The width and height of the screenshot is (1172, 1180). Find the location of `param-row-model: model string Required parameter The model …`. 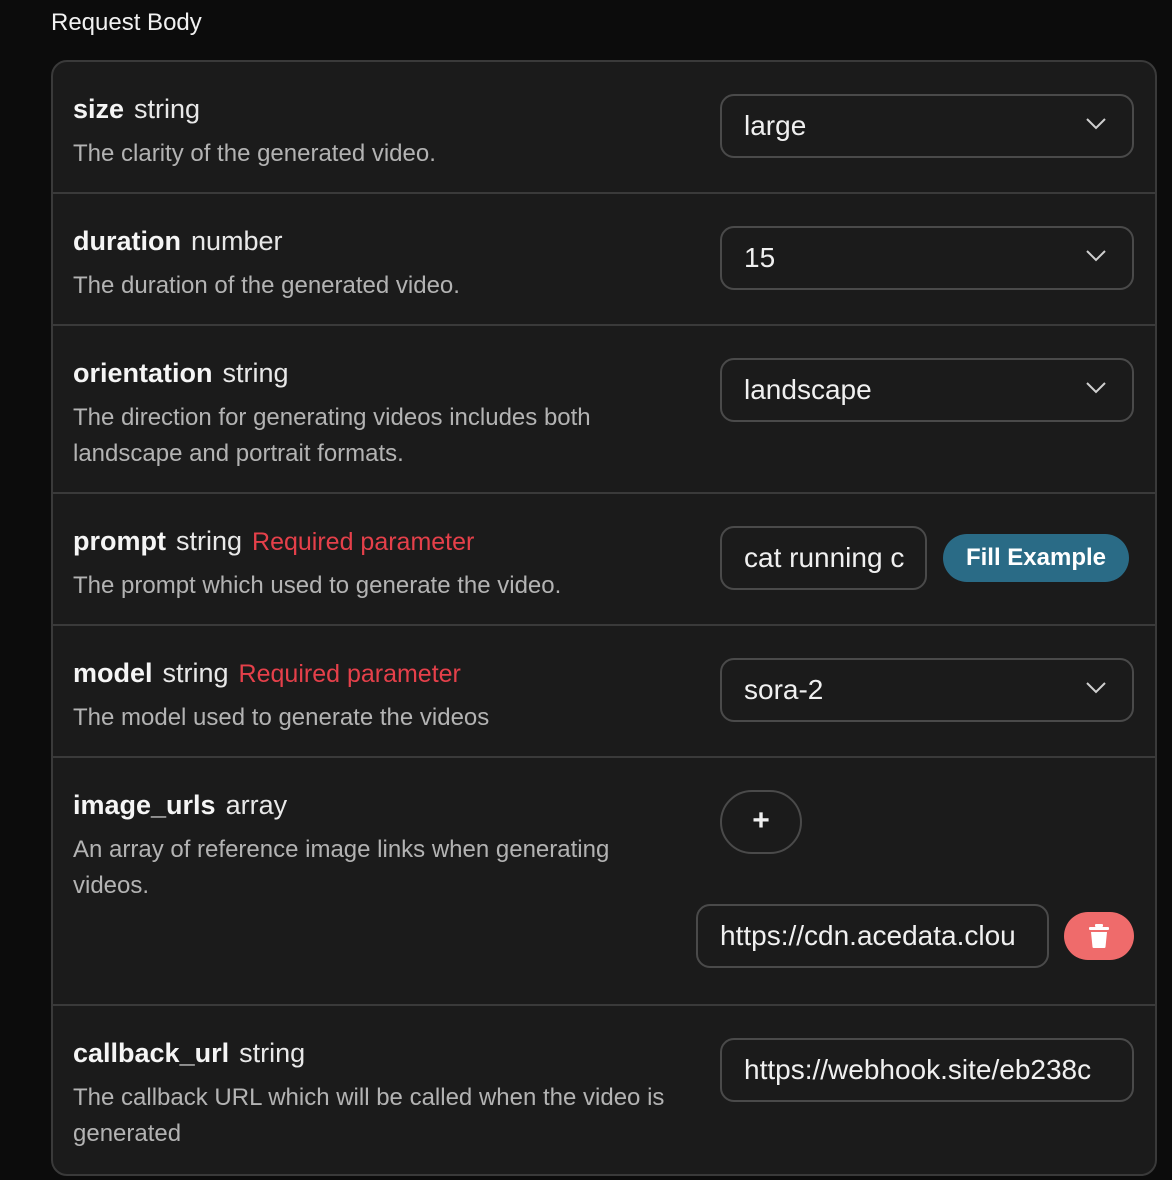

param-row-model: model string Required parameter The model … is located at coordinates (604, 690).